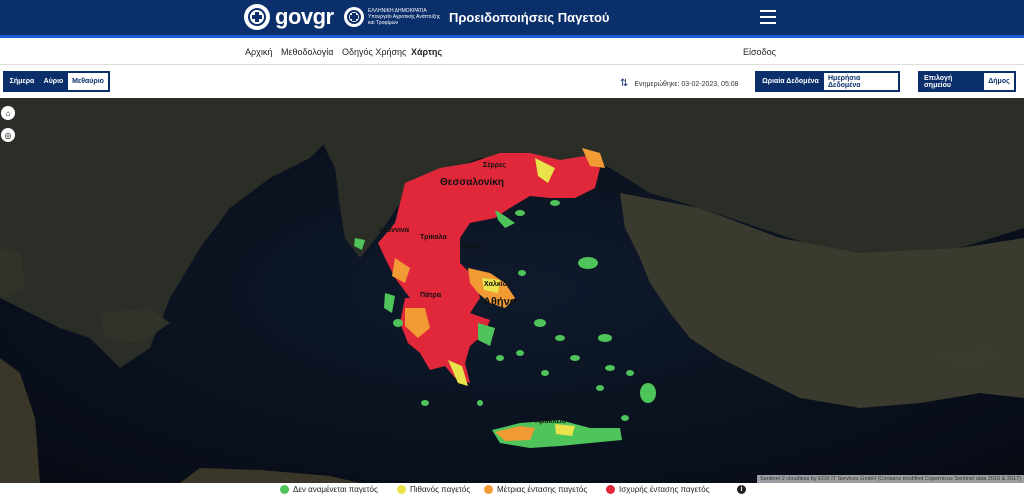 Image resolution: width=1024 pixels, height=497 pixels. Describe the element at coordinates (426, 52) in the screenshot. I see `nav-map: Χάρτης` at that location.